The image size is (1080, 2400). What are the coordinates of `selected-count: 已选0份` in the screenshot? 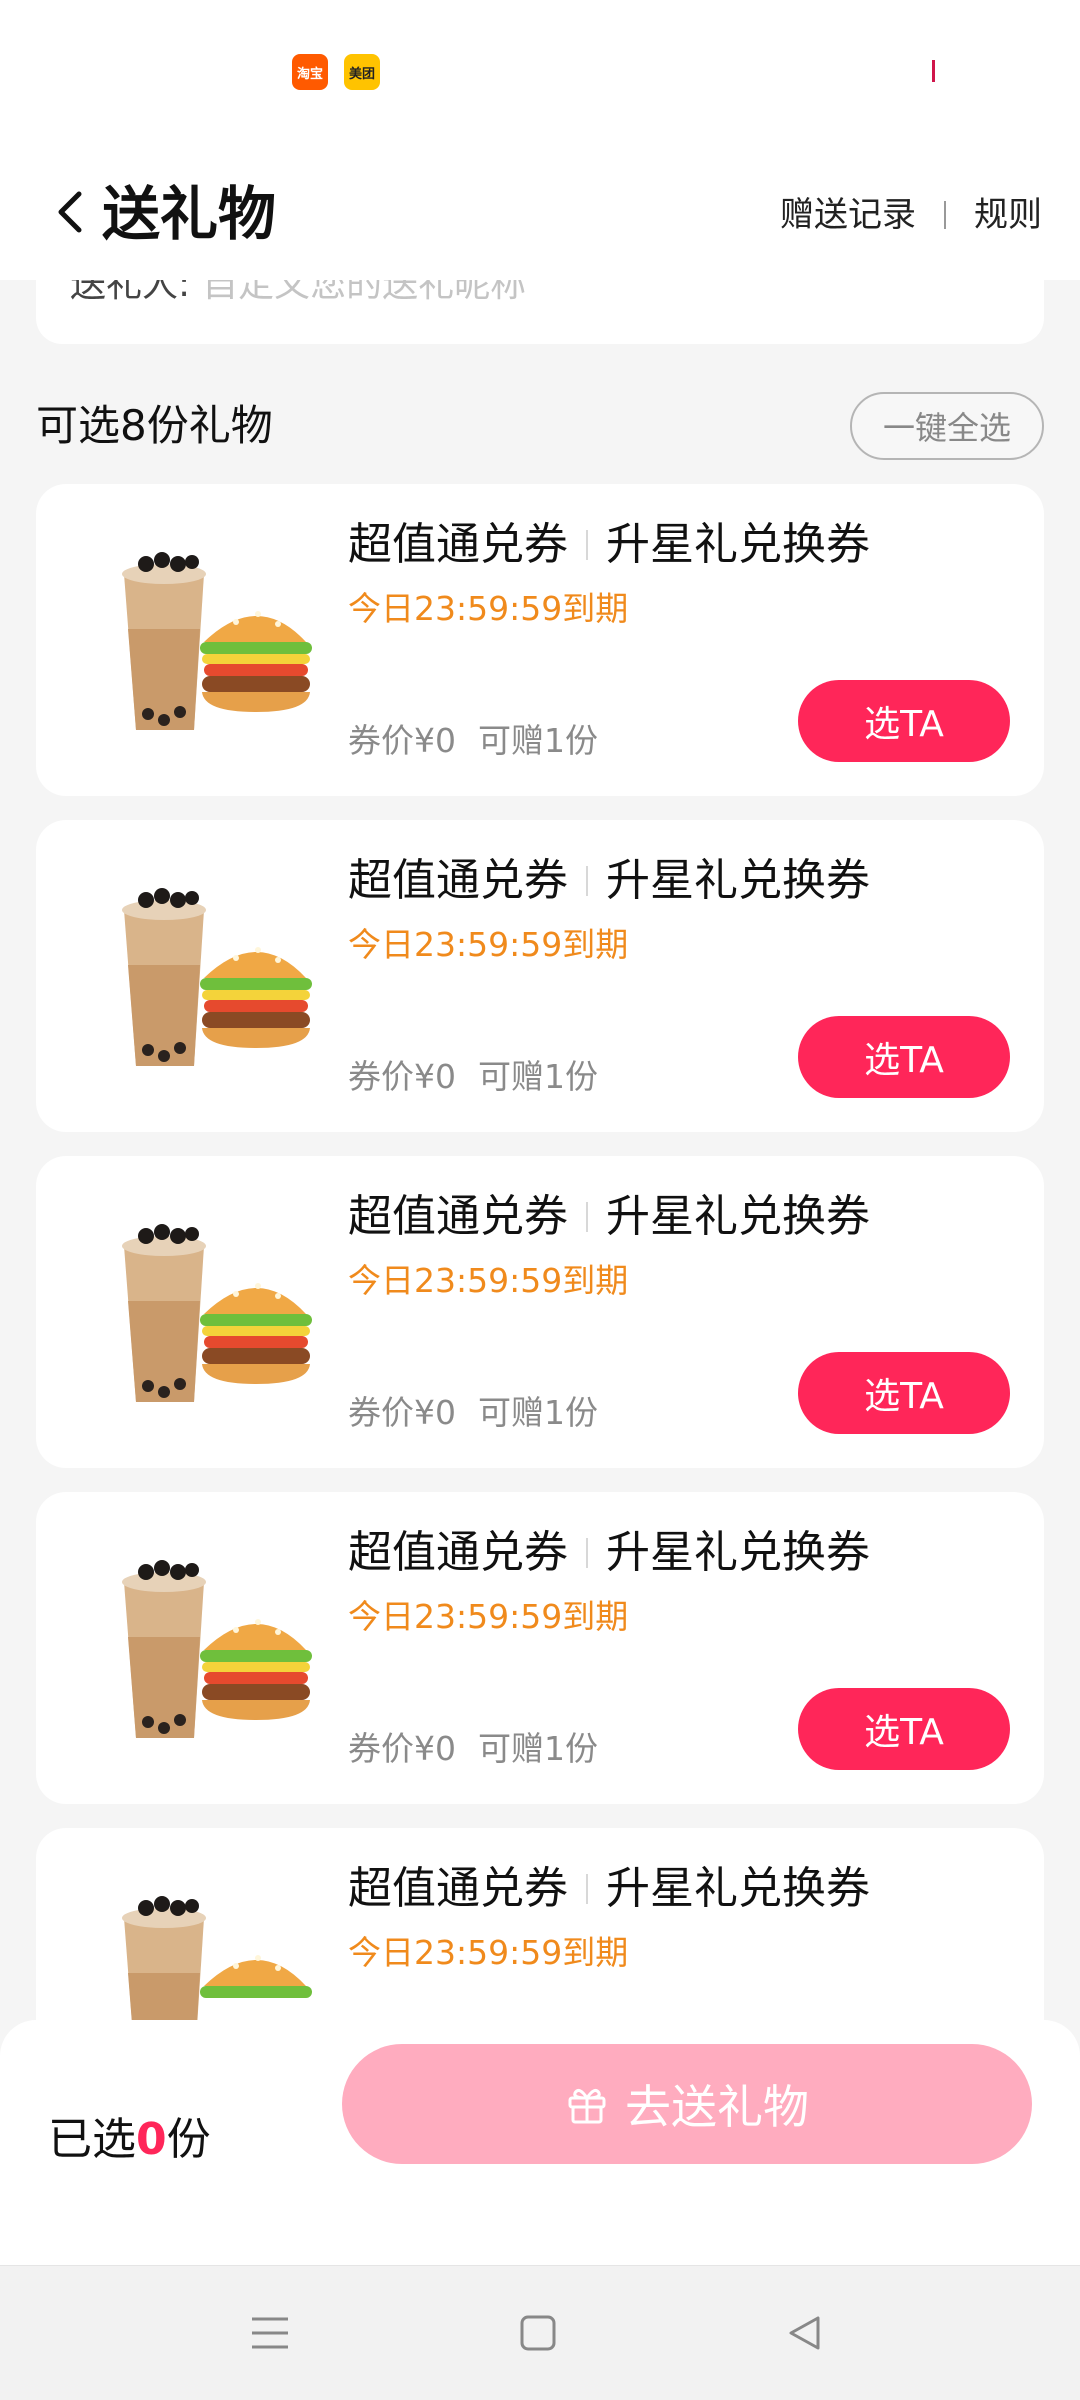 It's located at (129, 2140).